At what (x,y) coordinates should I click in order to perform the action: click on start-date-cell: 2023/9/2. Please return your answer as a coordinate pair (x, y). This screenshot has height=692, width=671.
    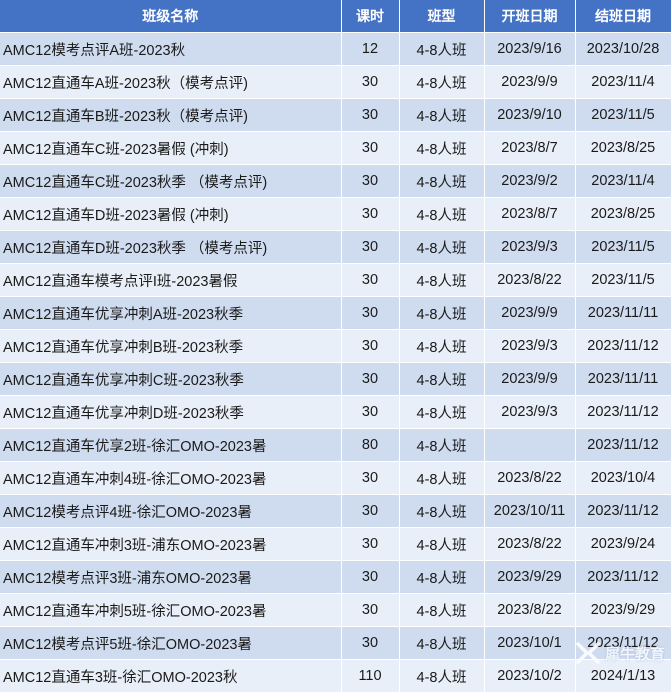
    Looking at the image, I should click on (529, 181).